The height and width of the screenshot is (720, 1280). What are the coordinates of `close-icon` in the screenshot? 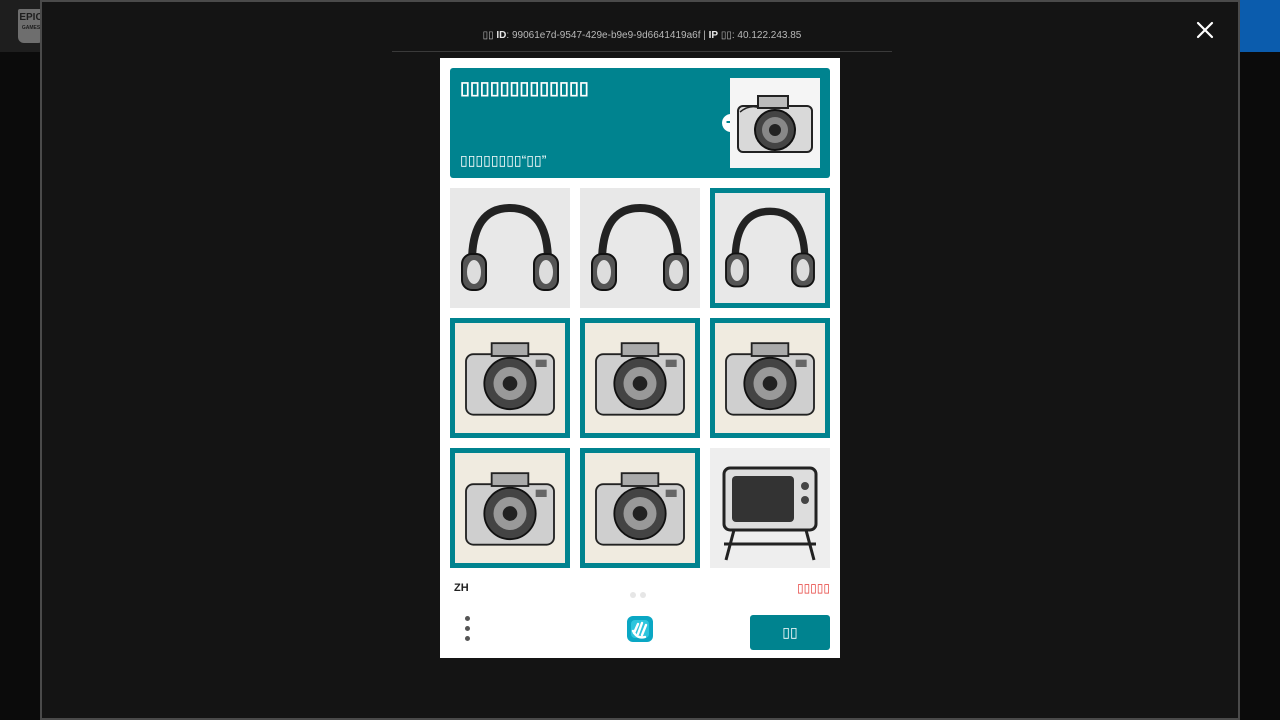 It's located at (1205, 30).